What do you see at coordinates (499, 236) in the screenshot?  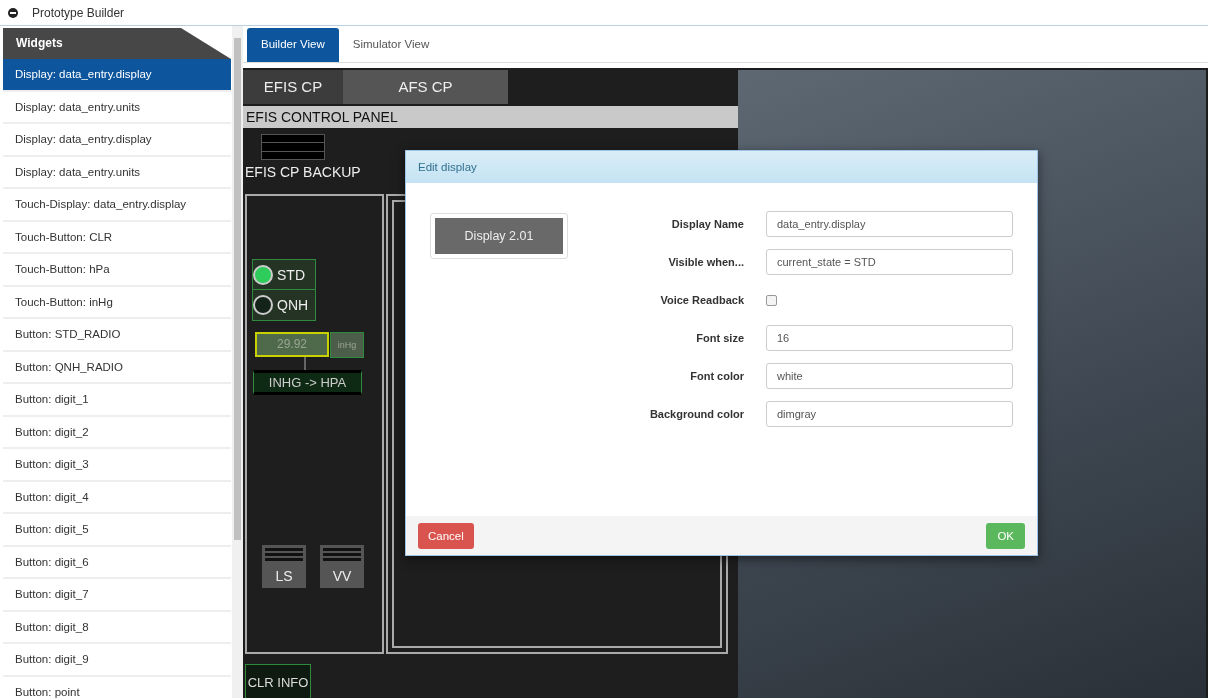 I see `display-preview: Display 2.01` at bounding box center [499, 236].